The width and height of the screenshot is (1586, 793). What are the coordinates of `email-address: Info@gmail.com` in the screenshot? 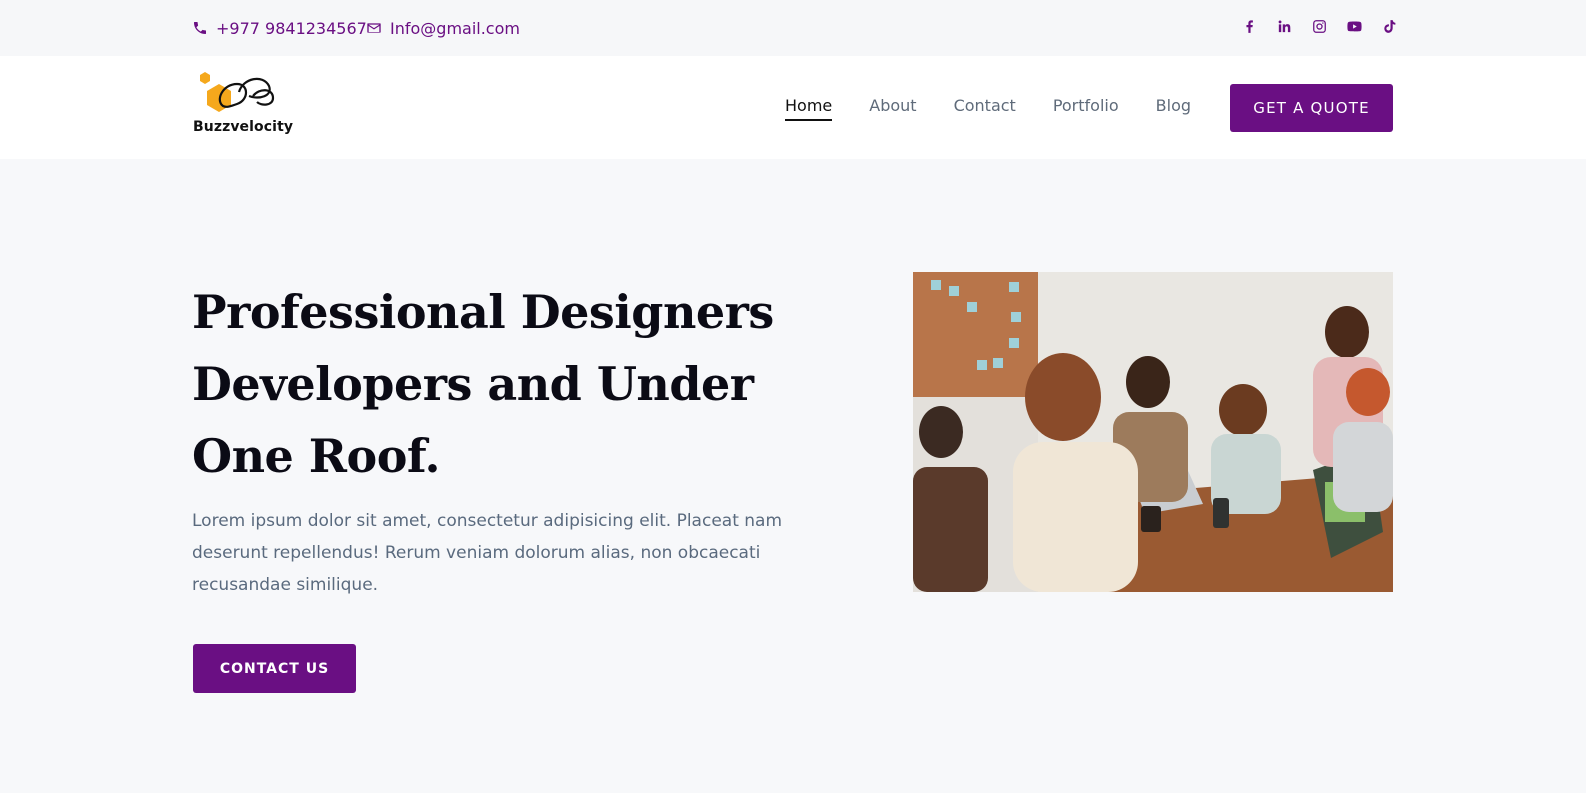 It's located at (455, 28).